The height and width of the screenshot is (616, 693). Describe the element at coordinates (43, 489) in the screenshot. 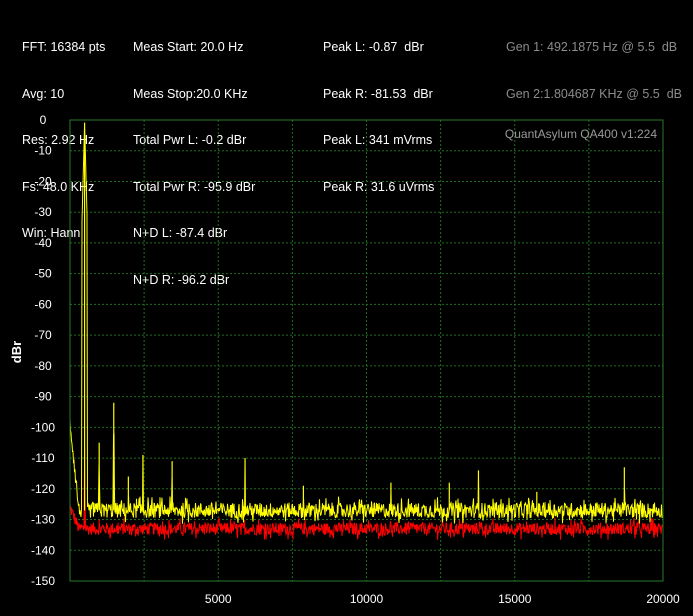

I see `y-tick-label: -120` at that location.